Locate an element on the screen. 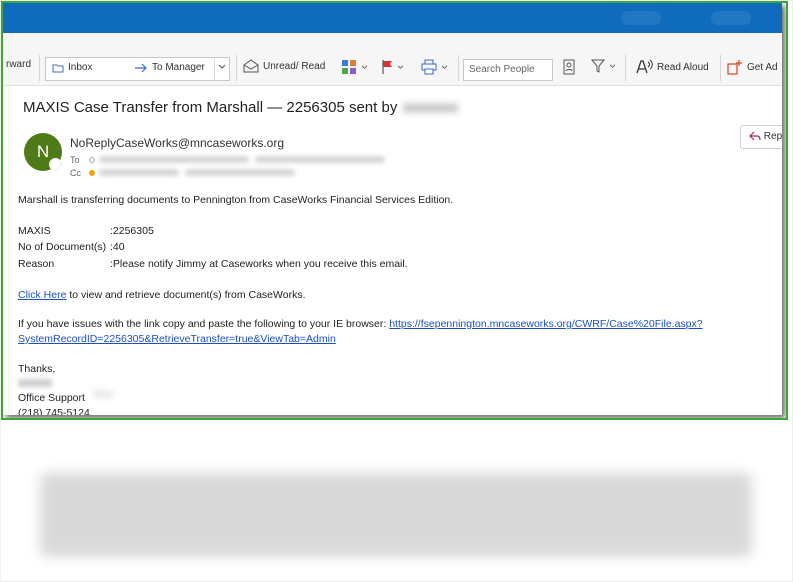  signature-office: Office Support is located at coordinates (51, 398).